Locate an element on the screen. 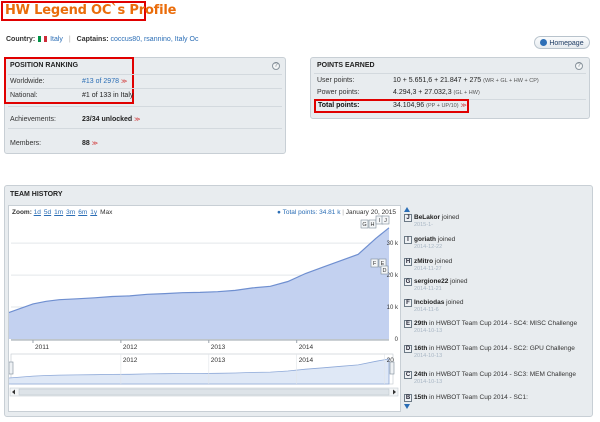 The width and height of the screenshot is (600, 422). chart-flag-letter: G is located at coordinates (364, 225).